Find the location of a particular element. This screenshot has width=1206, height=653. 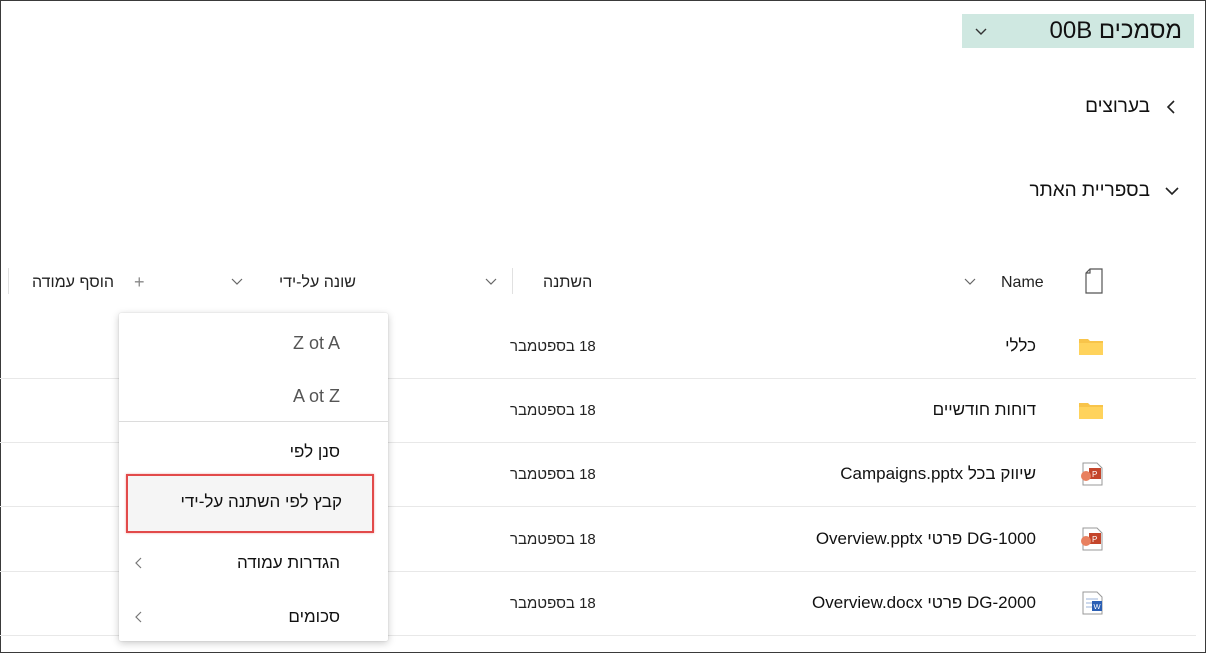

file-type-icon is located at coordinates (1094, 281).